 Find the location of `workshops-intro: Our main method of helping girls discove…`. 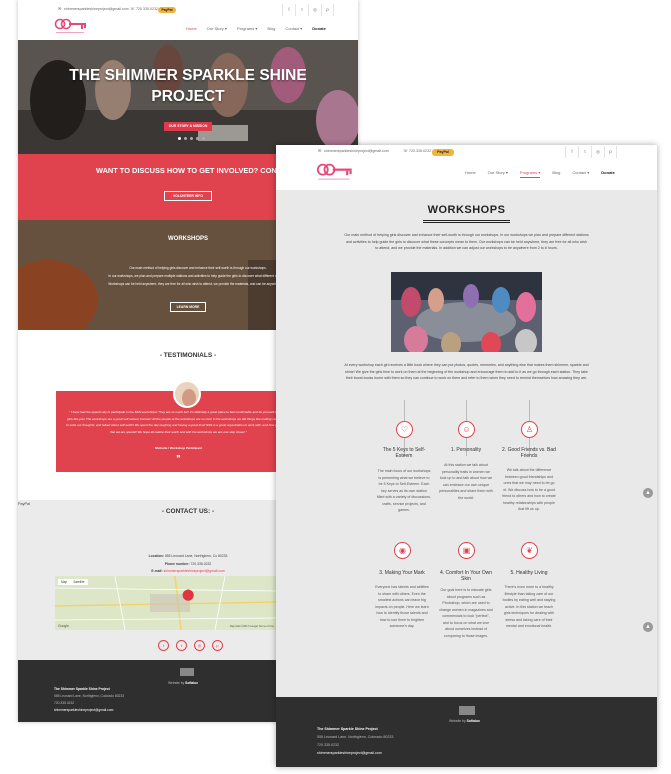

workshops-intro: Our main method of helping girls discove… is located at coordinates (466, 241).